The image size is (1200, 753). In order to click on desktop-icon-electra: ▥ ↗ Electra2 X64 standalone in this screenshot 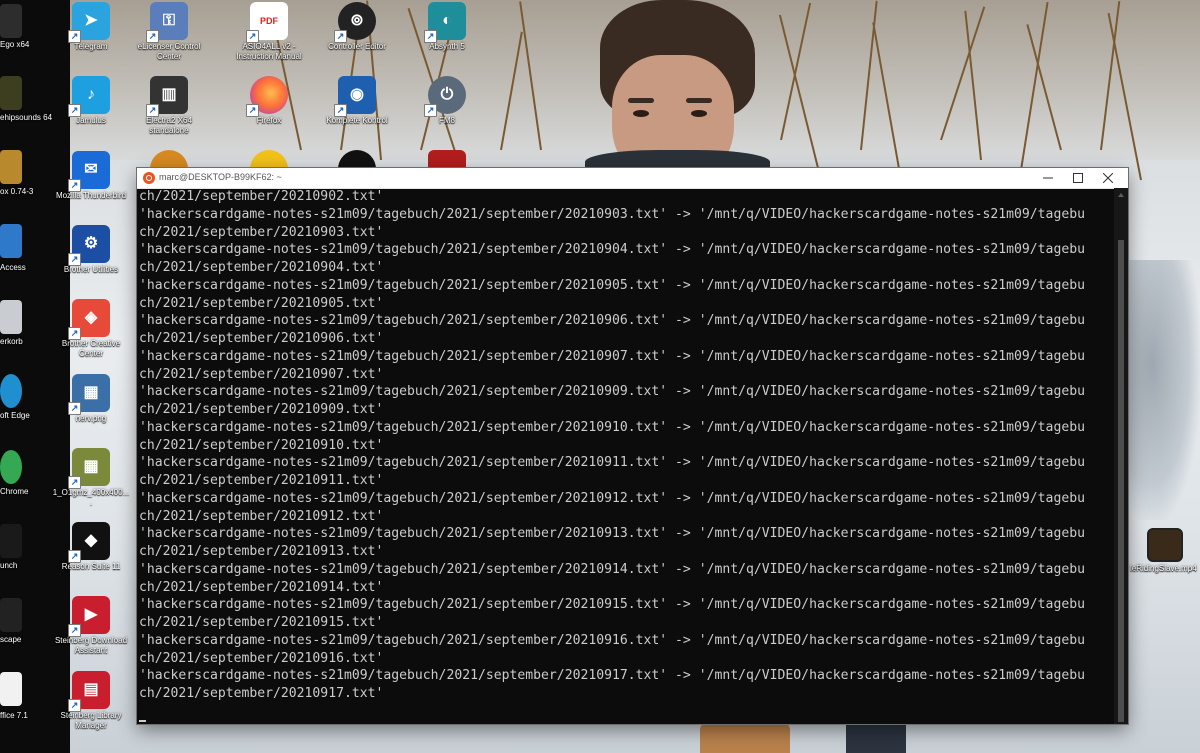, I will do `click(169, 106)`.